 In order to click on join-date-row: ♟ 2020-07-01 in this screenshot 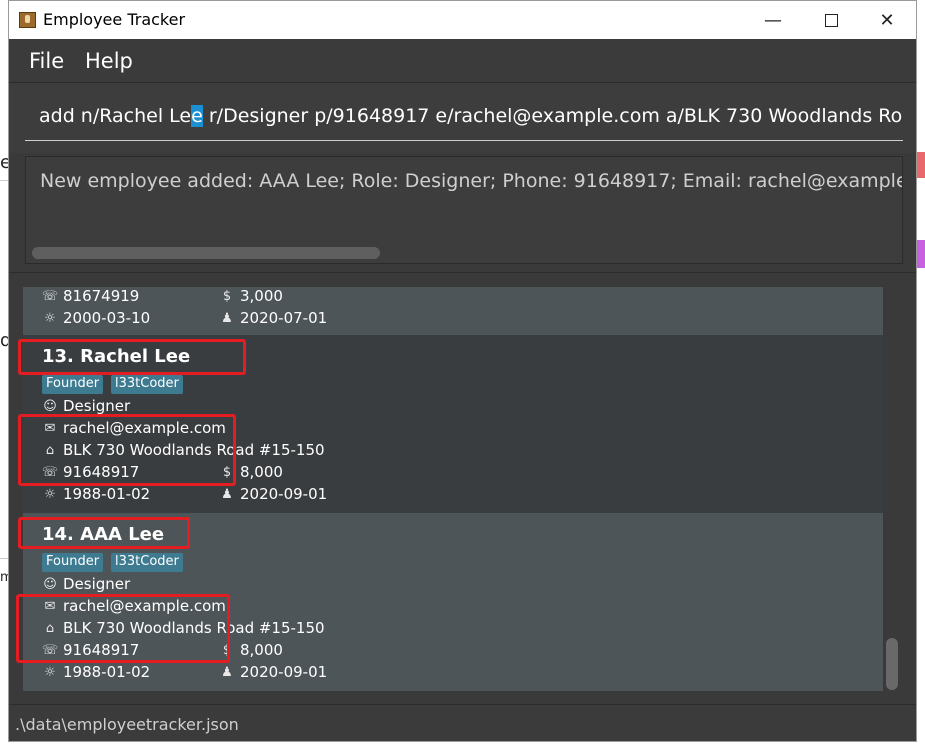, I will do `click(273, 318)`.